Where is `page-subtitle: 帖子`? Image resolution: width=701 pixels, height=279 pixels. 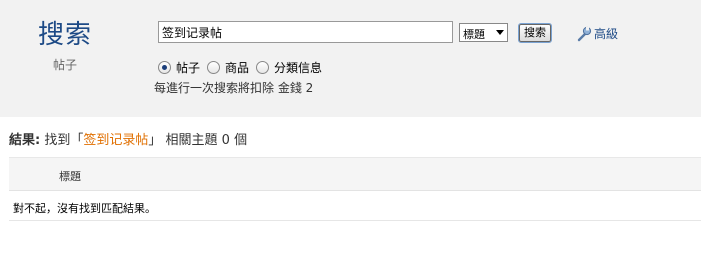
page-subtitle: 帖子 is located at coordinates (65, 65).